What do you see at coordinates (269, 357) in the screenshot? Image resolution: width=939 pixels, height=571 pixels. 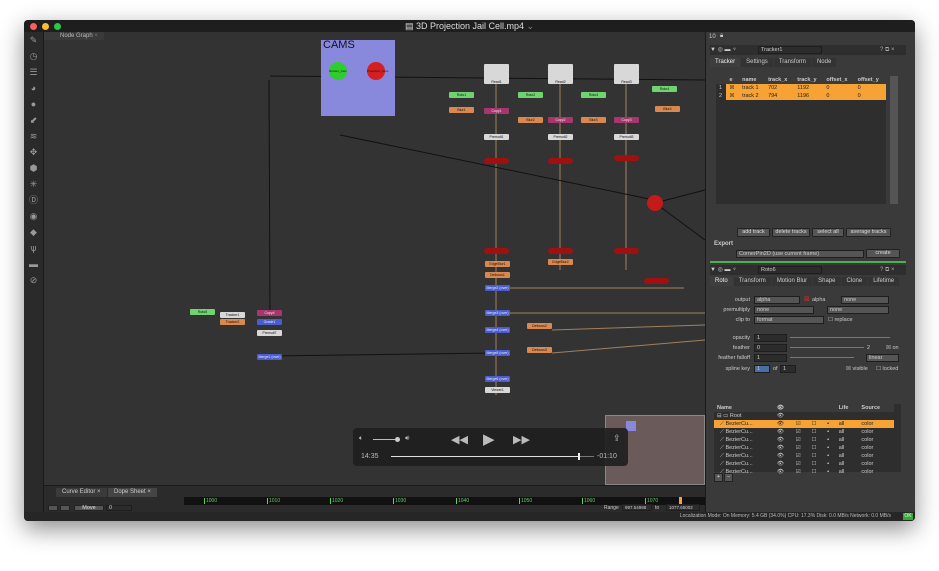 I see `node-merge1-over: Merge1 (over)` at bounding box center [269, 357].